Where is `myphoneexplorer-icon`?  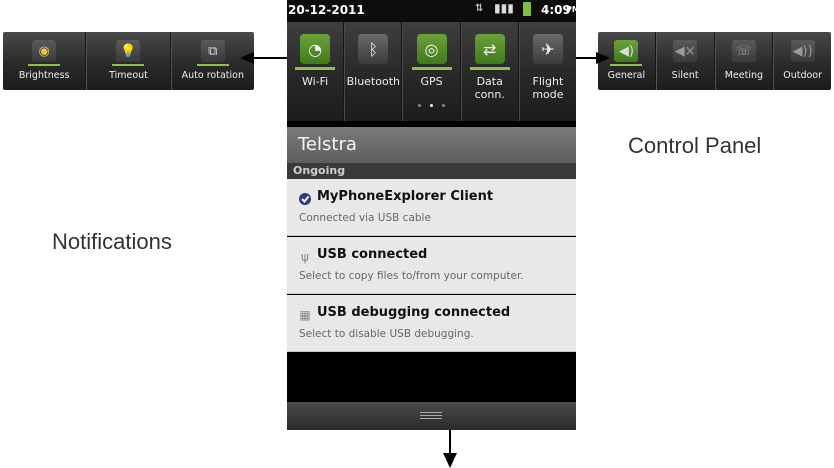 myphoneexplorer-icon is located at coordinates (305, 199).